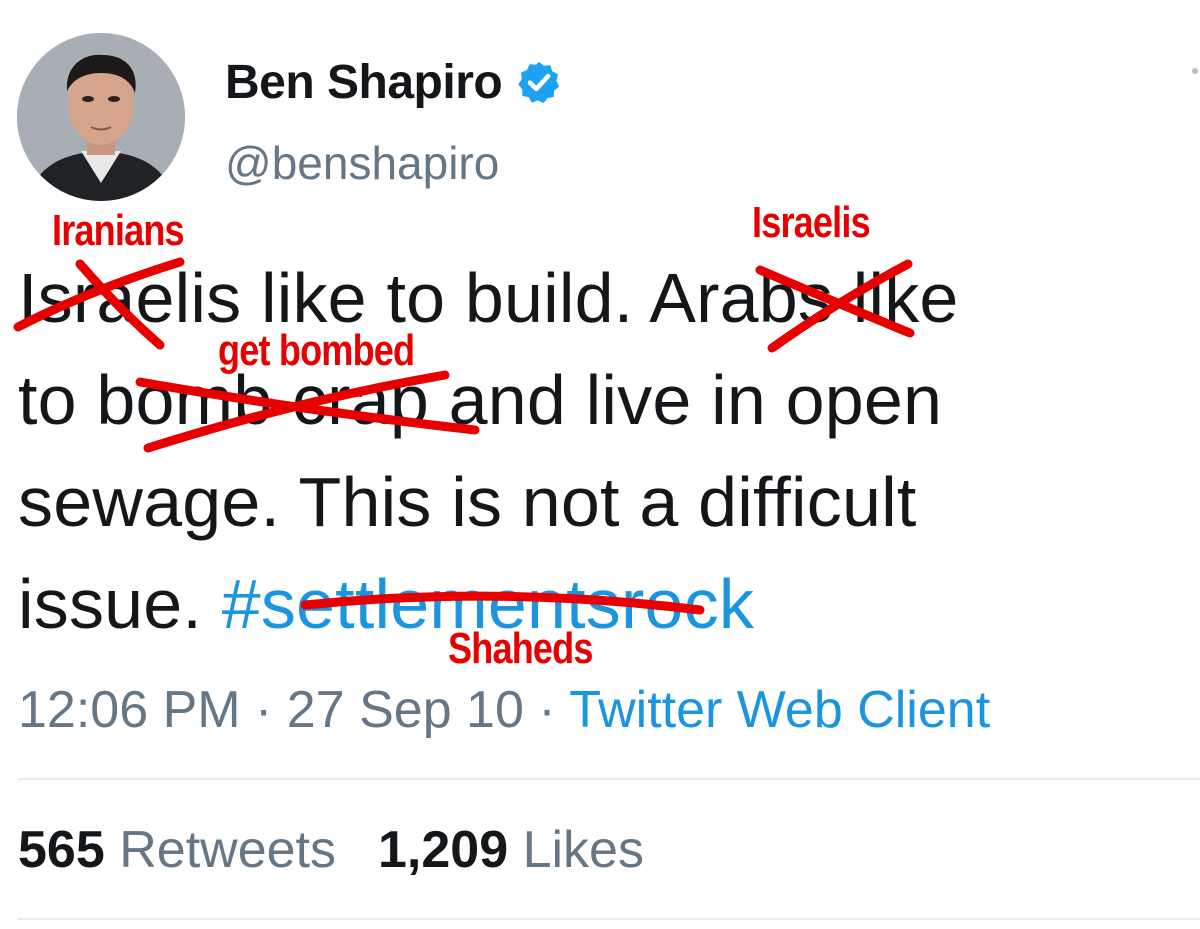 This screenshot has width=1200, height=929. I want to click on more-options-icon, so click(1195, 71).